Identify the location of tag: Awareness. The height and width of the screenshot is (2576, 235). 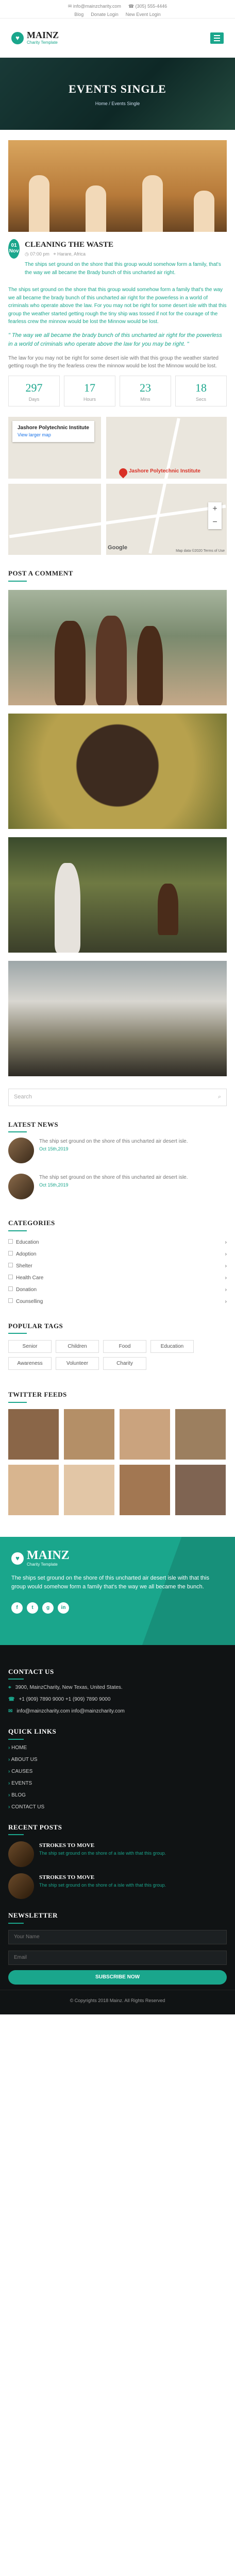
(30, 1363).